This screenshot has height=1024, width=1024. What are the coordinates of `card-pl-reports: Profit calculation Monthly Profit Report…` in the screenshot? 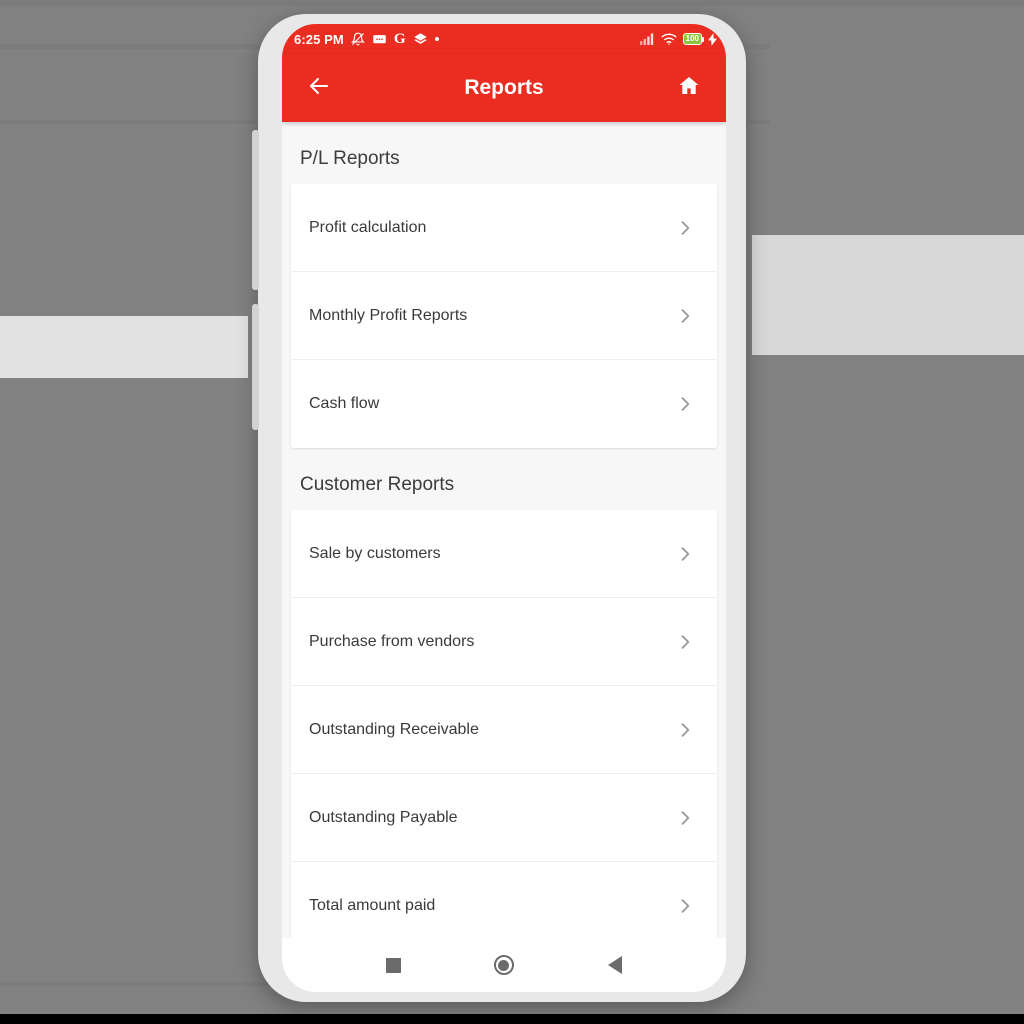 It's located at (504, 316).